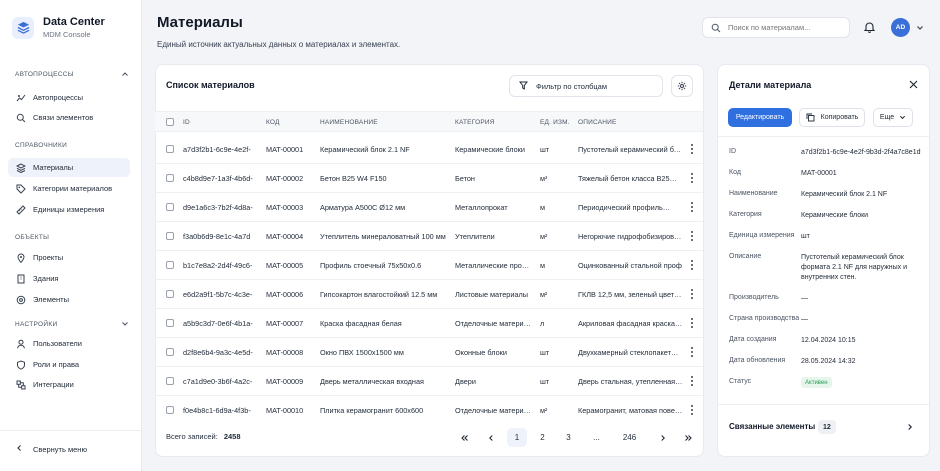  I want to click on sidebar-item-element-links: Связи элементов, so click(69, 117).